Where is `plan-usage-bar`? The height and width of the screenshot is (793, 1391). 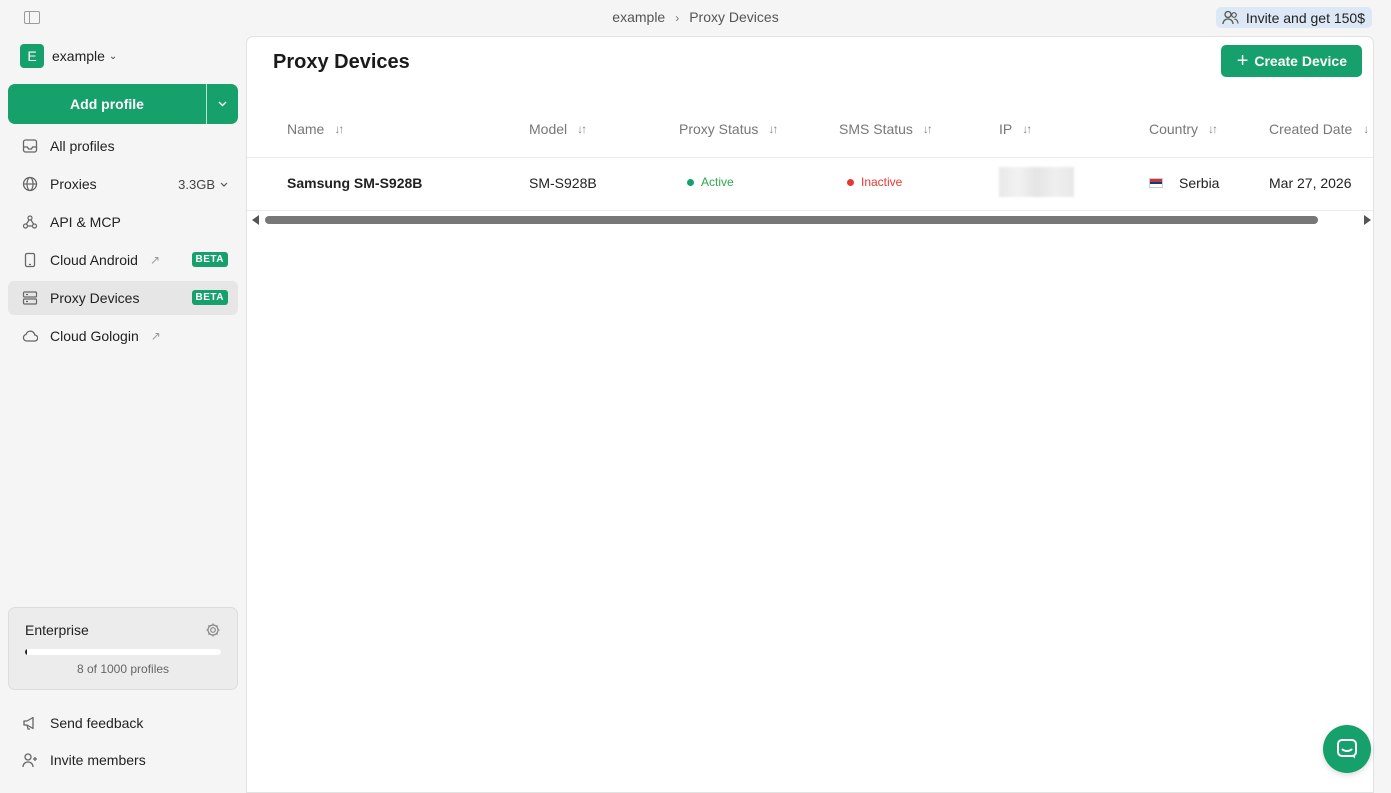
plan-usage-bar is located at coordinates (123, 652).